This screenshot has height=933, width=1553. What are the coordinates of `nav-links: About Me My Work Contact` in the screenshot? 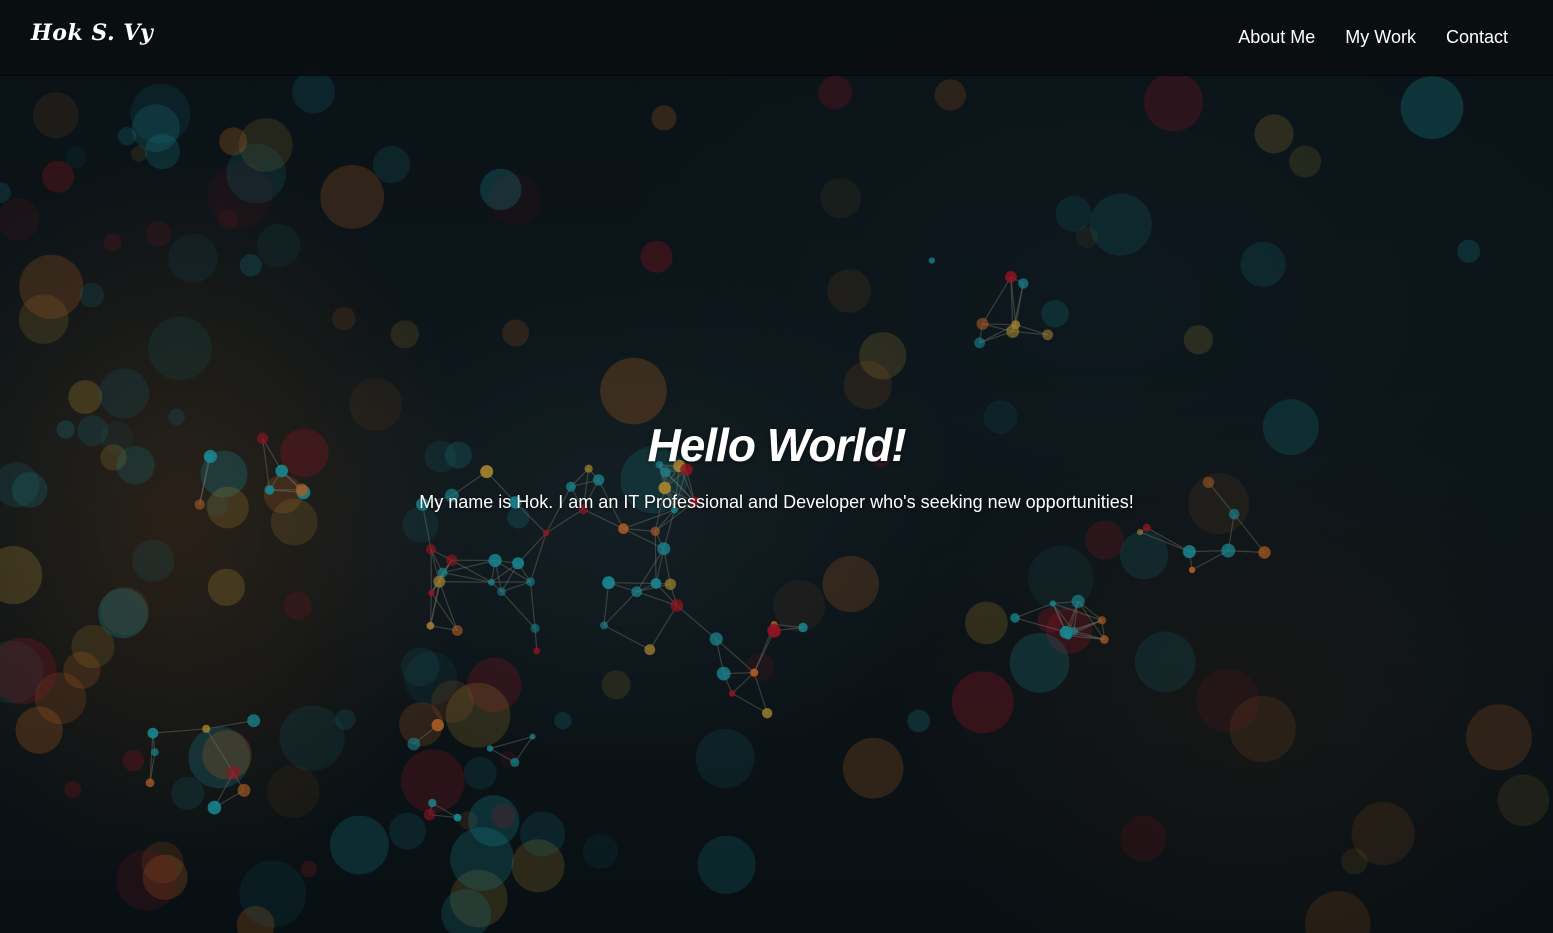 It's located at (1373, 37).